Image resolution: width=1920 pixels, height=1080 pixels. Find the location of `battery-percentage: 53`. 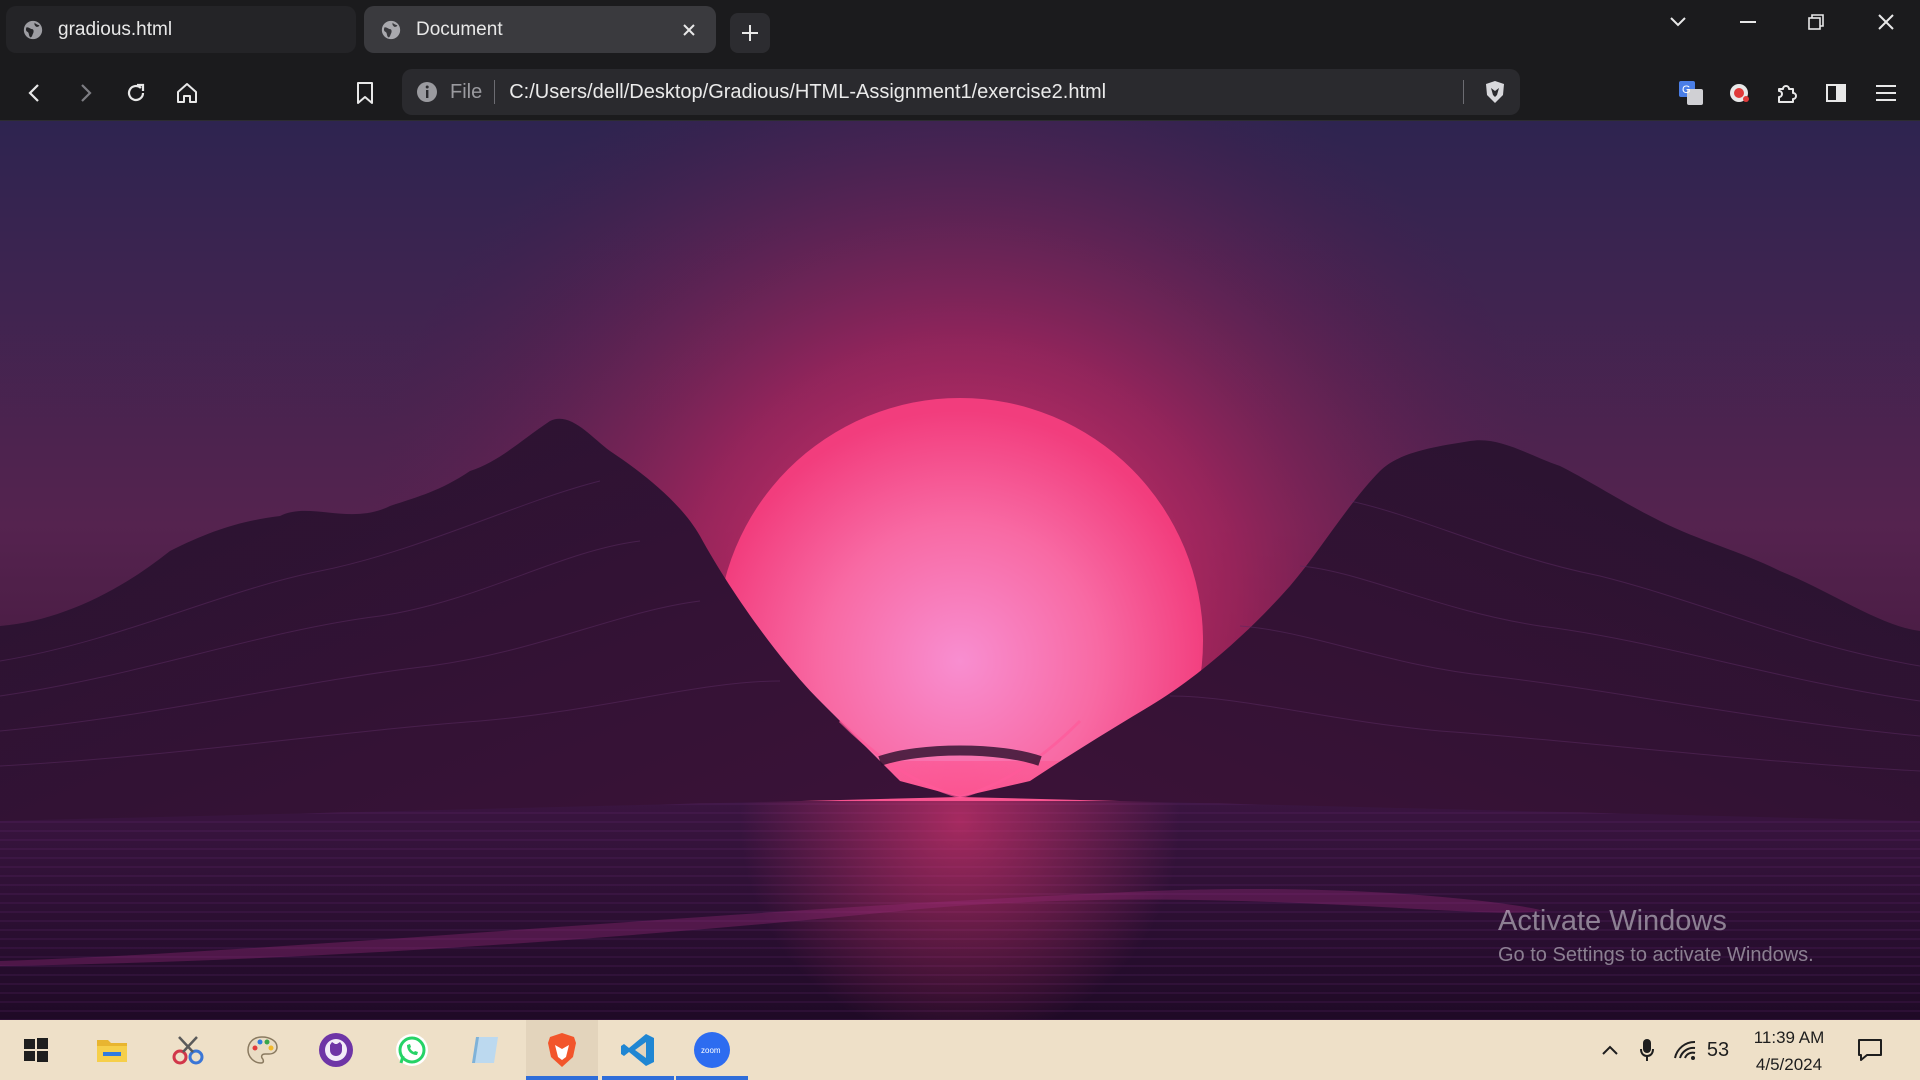

battery-percentage: 53 is located at coordinates (1718, 1050).